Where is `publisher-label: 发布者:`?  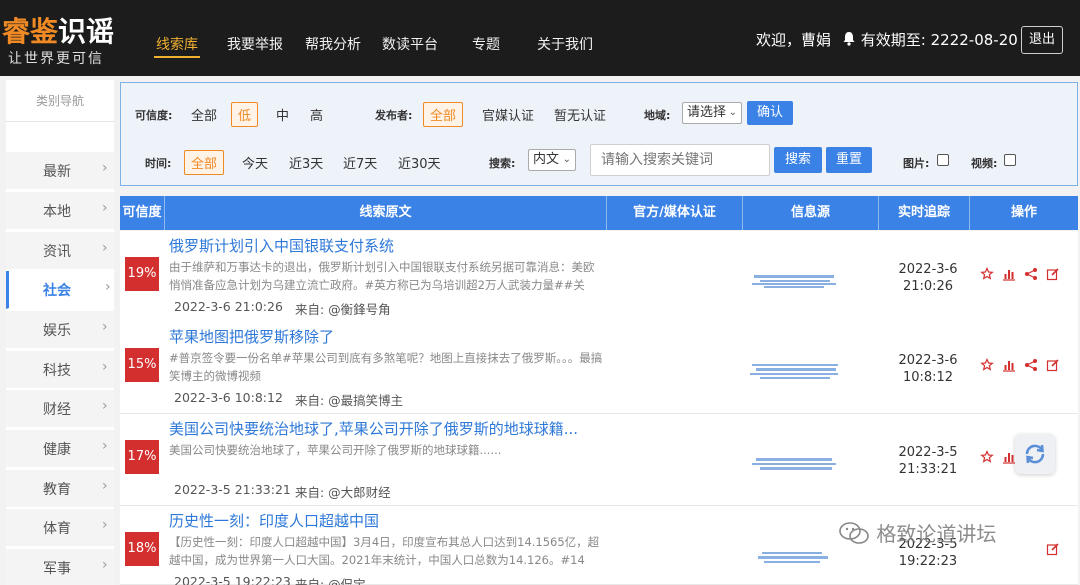
publisher-label: 发布者: is located at coordinates (394, 115).